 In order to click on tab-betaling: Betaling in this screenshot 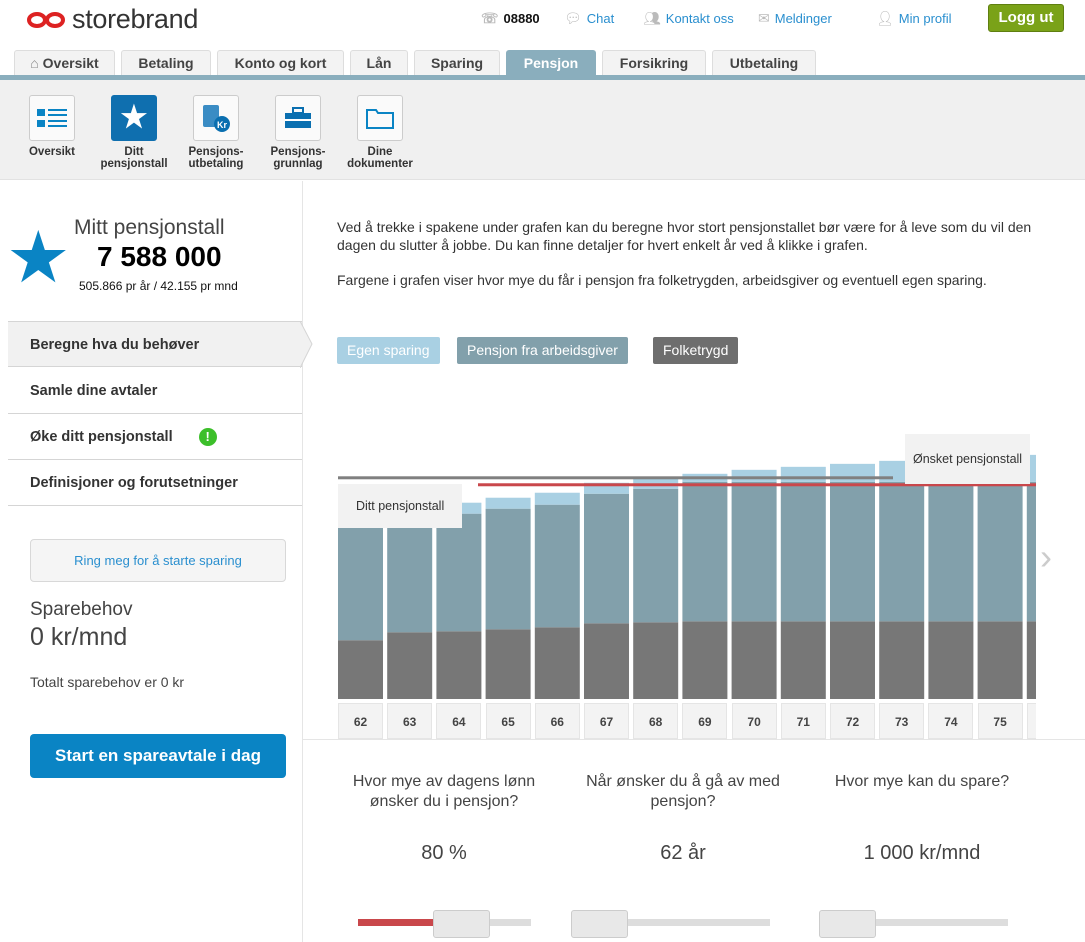, I will do `click(166, 62)`.